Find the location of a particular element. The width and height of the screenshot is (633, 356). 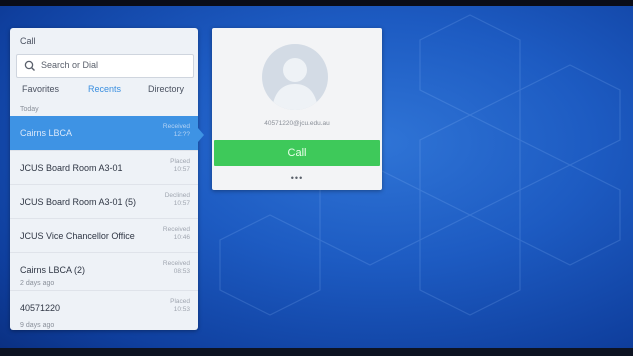

search-placeholder: Search or Dial is located at coordinates (70, 65).